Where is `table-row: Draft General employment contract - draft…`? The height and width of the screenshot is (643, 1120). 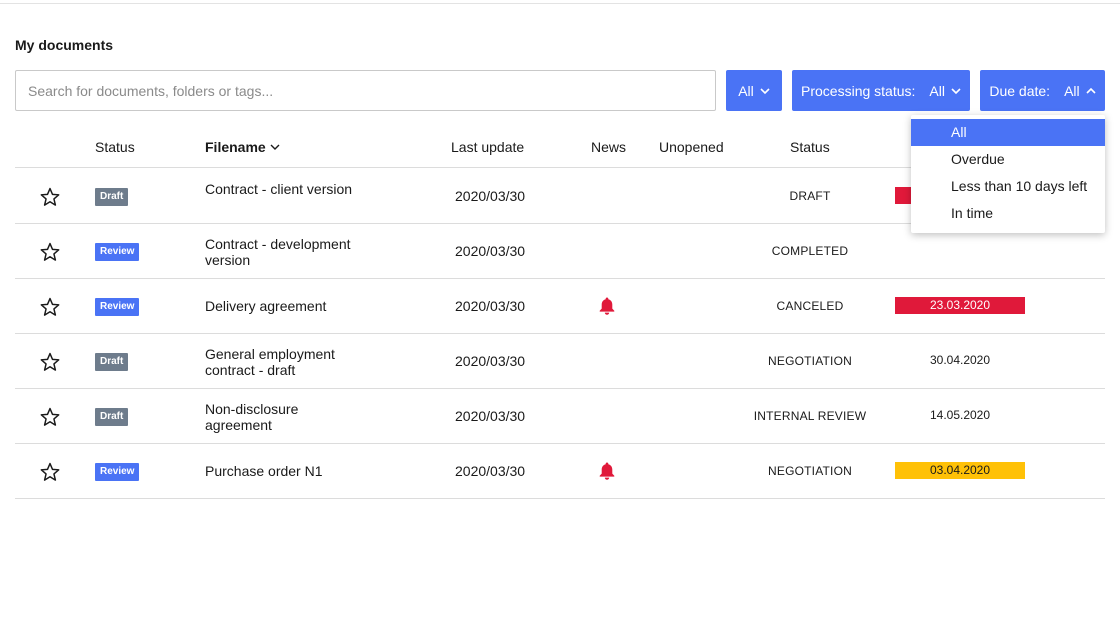
table-row: Draft General employment contract - draft… is located at coordinates (560, 361).